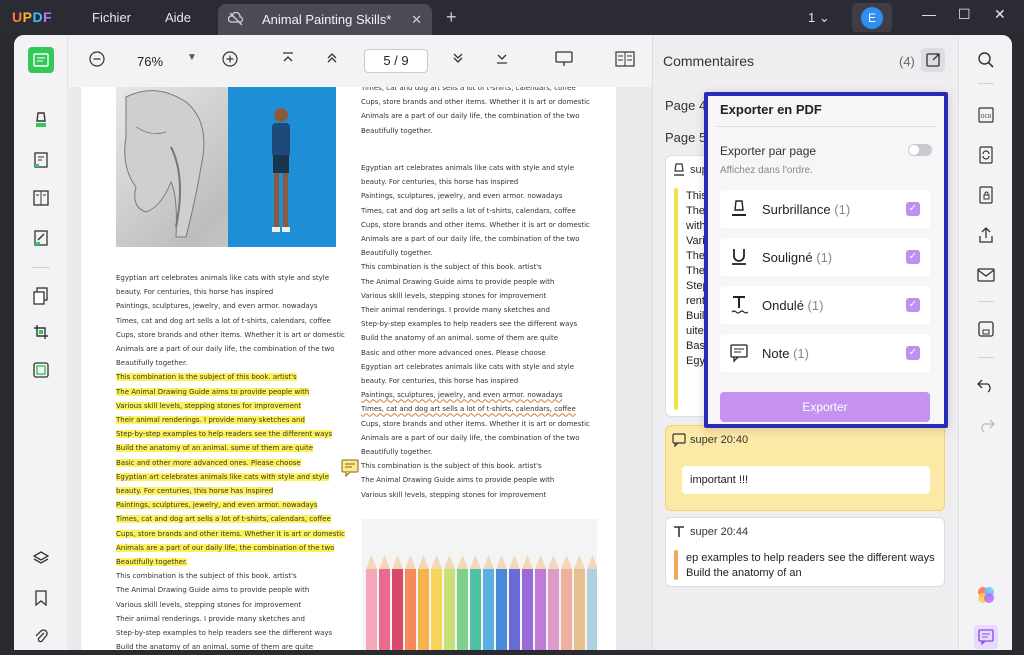  Describe the element at coordinates (986, 155) in the screenshot. I see `convert-icon` at that location.